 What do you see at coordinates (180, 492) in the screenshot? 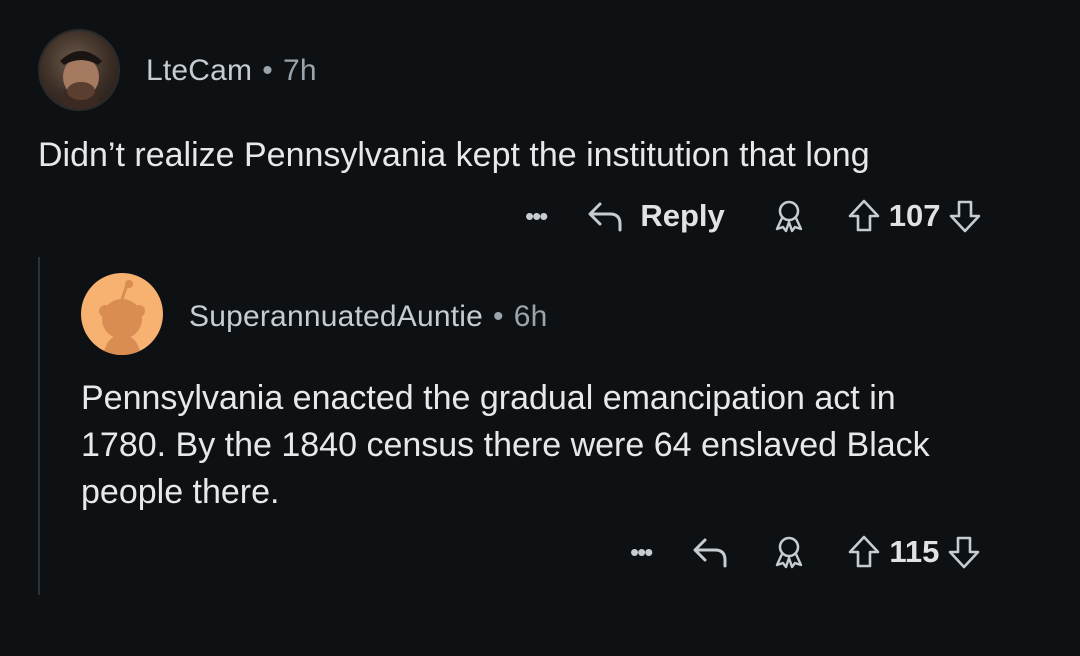
I see `comment-text-line: people there.` at bounding box center [180, 492].